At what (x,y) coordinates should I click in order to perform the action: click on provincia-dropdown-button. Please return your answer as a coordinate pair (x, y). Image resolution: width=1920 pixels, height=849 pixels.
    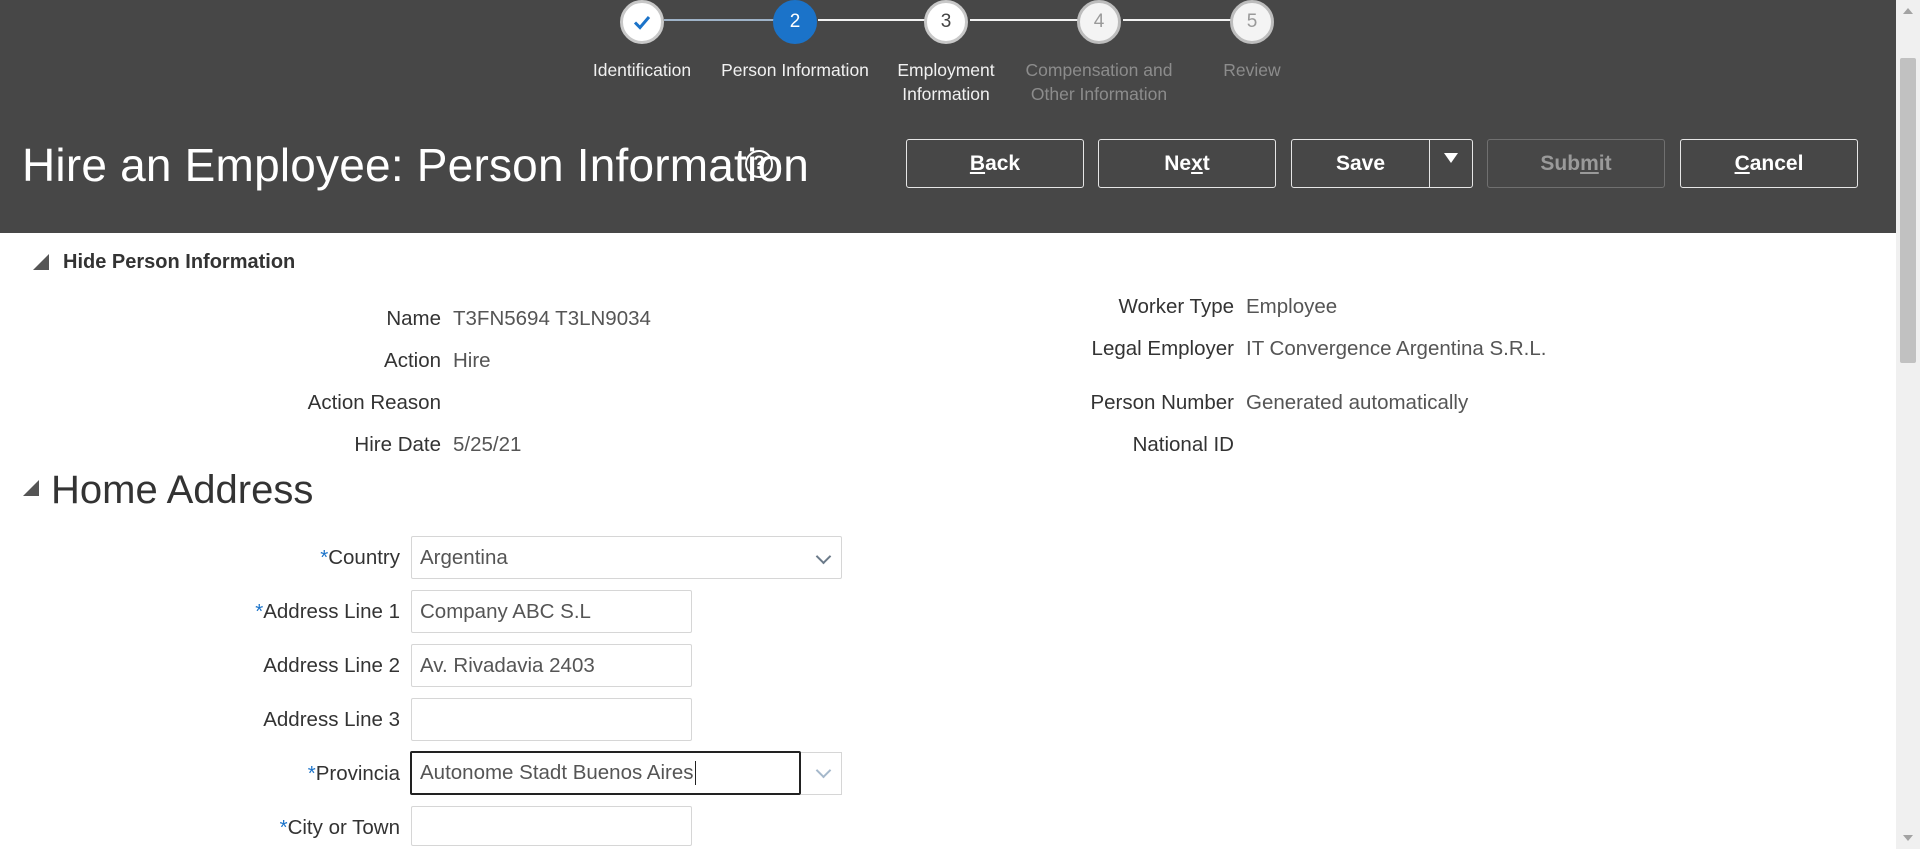
    Looking at the image, I should click on (821, 773).